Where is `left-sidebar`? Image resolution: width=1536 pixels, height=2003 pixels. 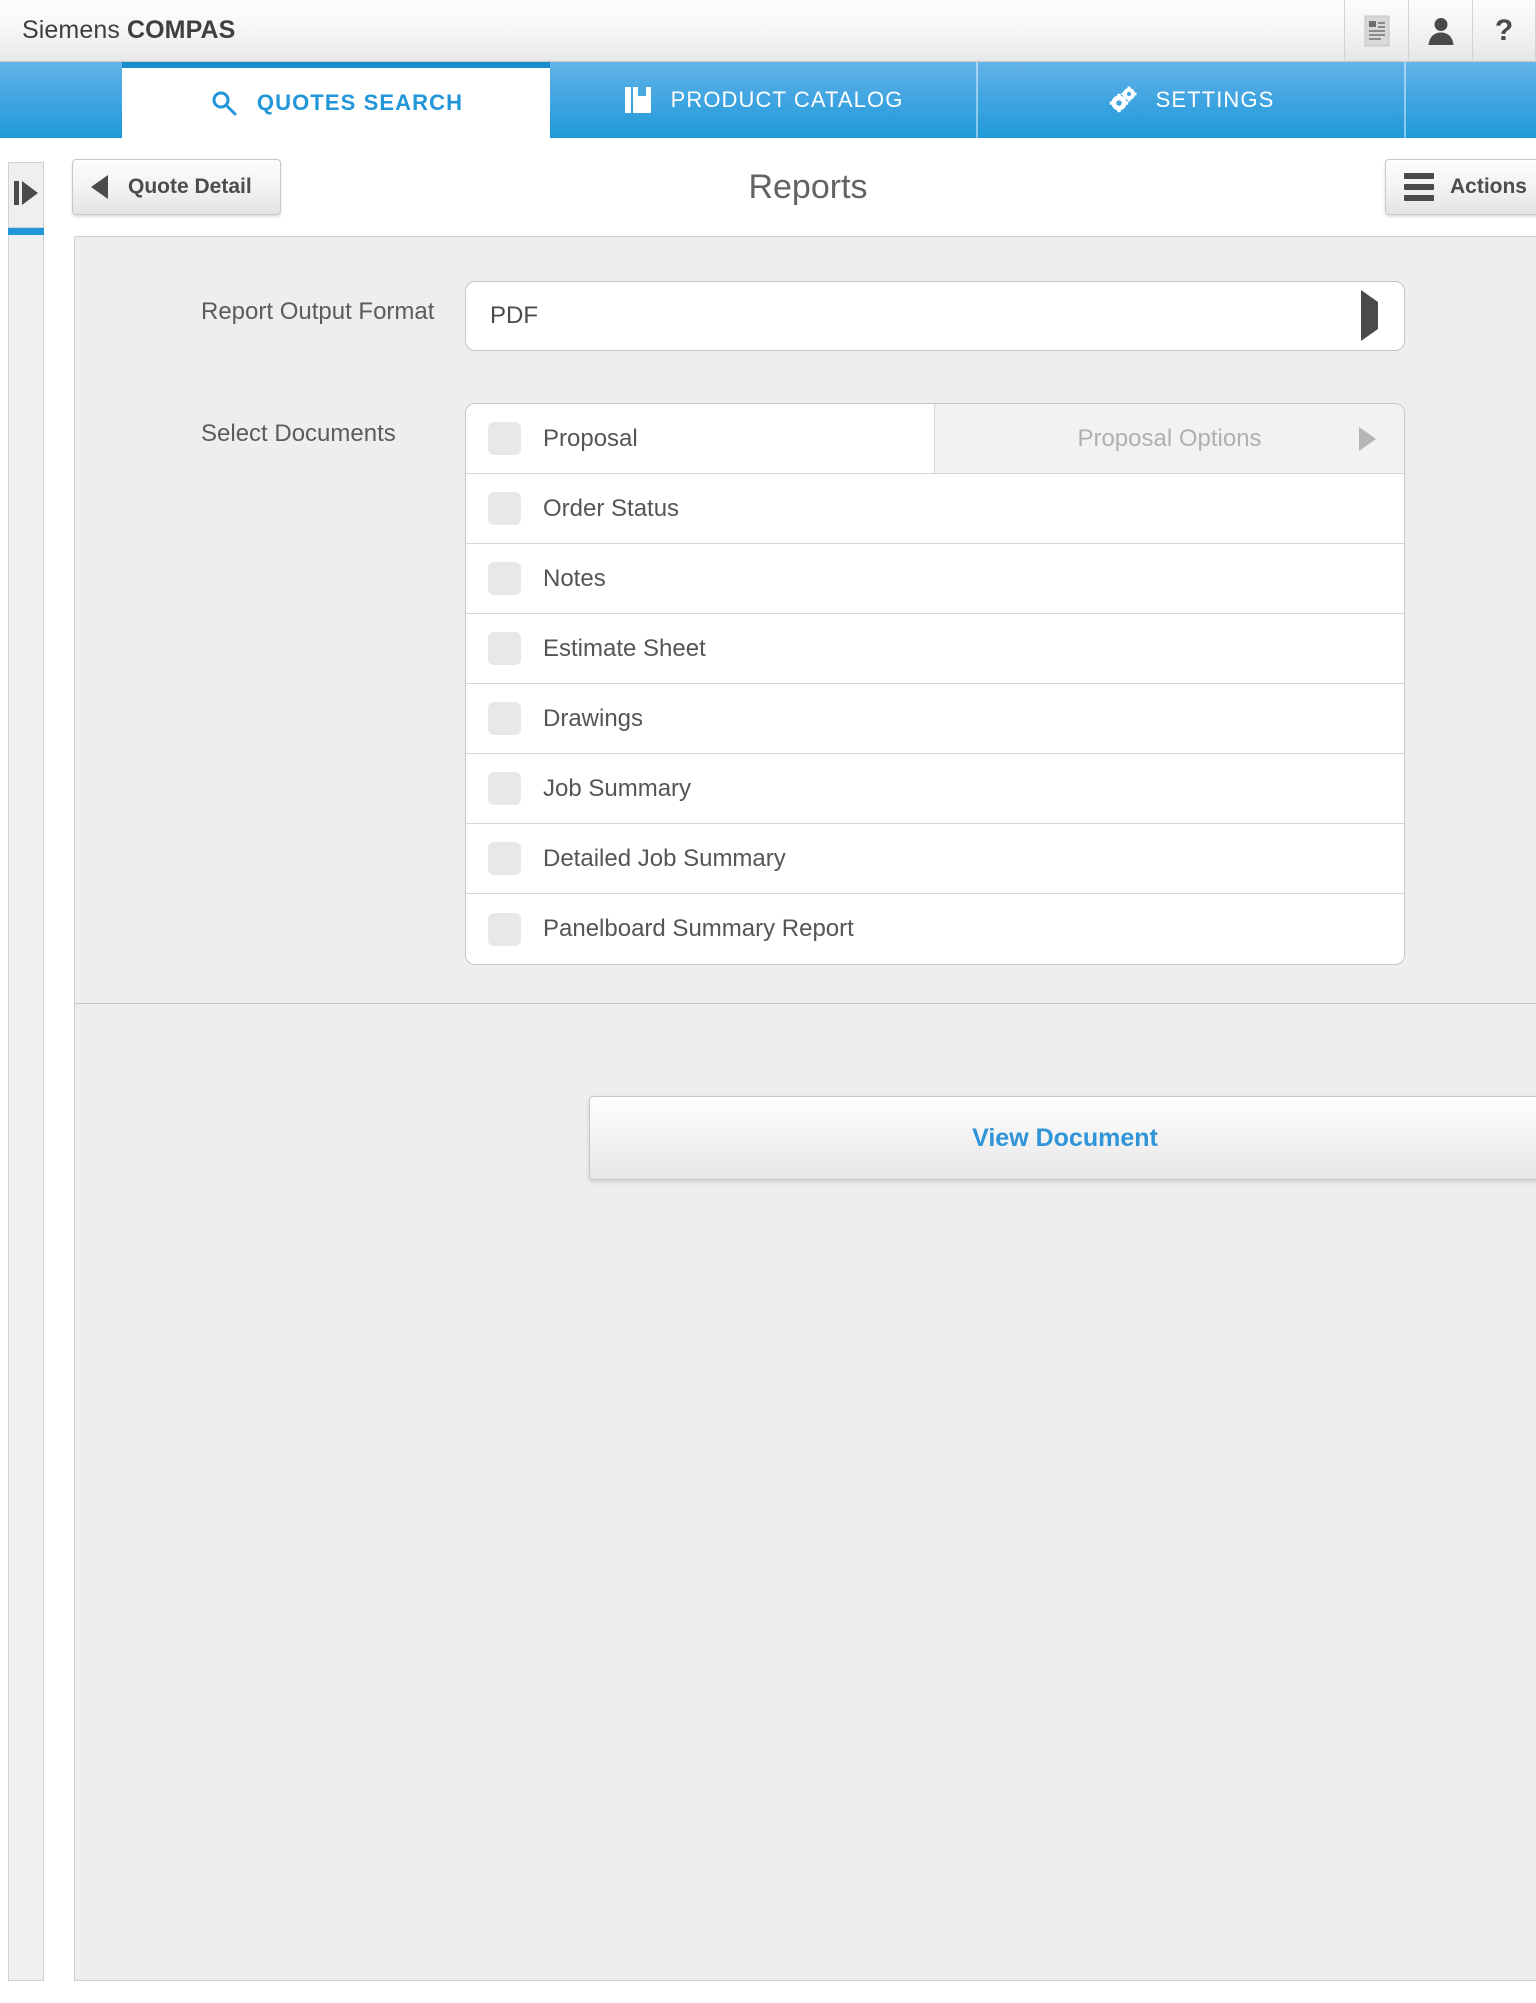 left-sidebar is located at coordinates (26, 1070).